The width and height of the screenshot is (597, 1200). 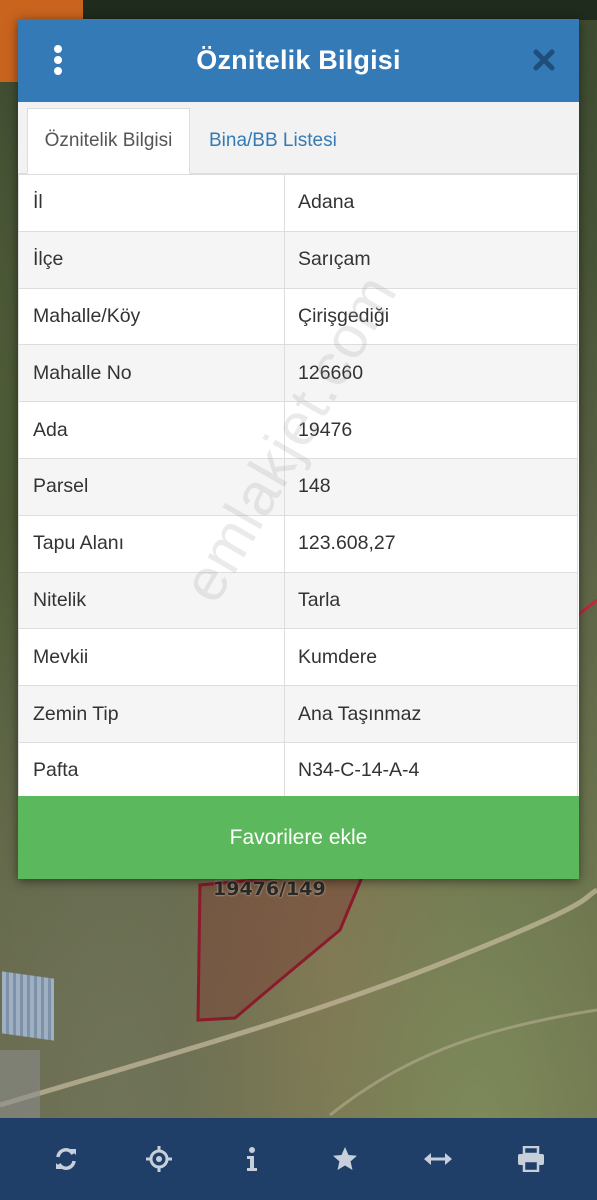 What do you see at coordinates (431, 373) in the screenshot?
I see `attribute-value: 126660` at bounding box center [431, 373].